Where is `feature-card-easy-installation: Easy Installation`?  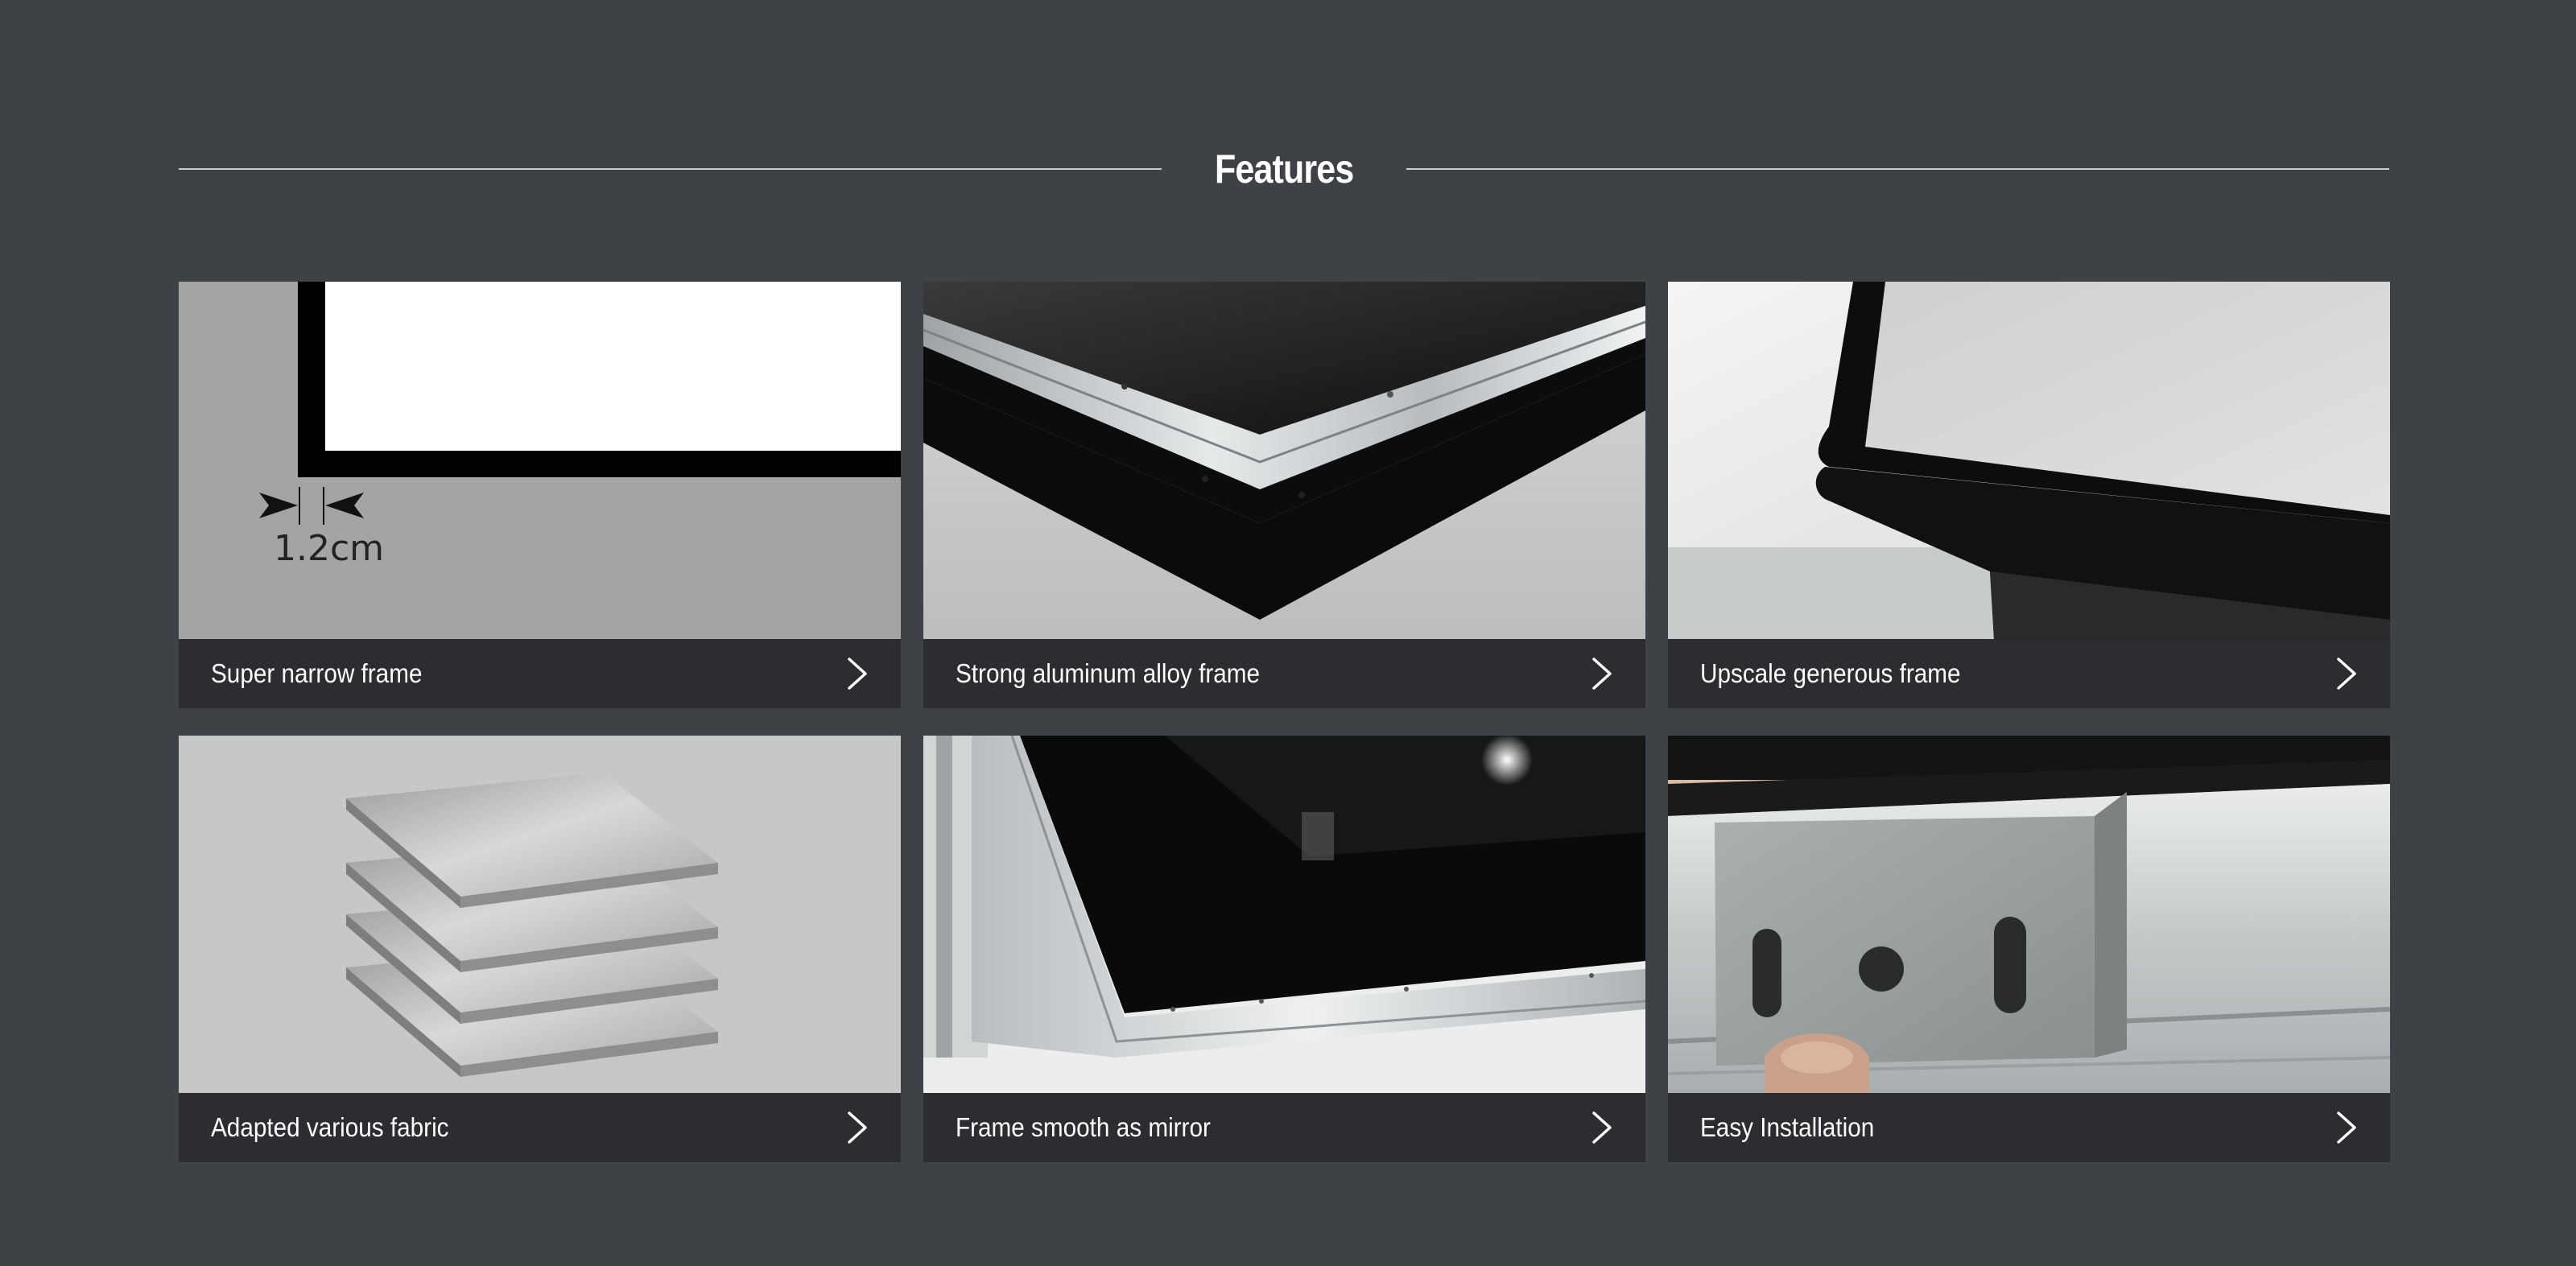 feature-card-easy-installation: Easy Installation is located at coordinates (2029, 949).